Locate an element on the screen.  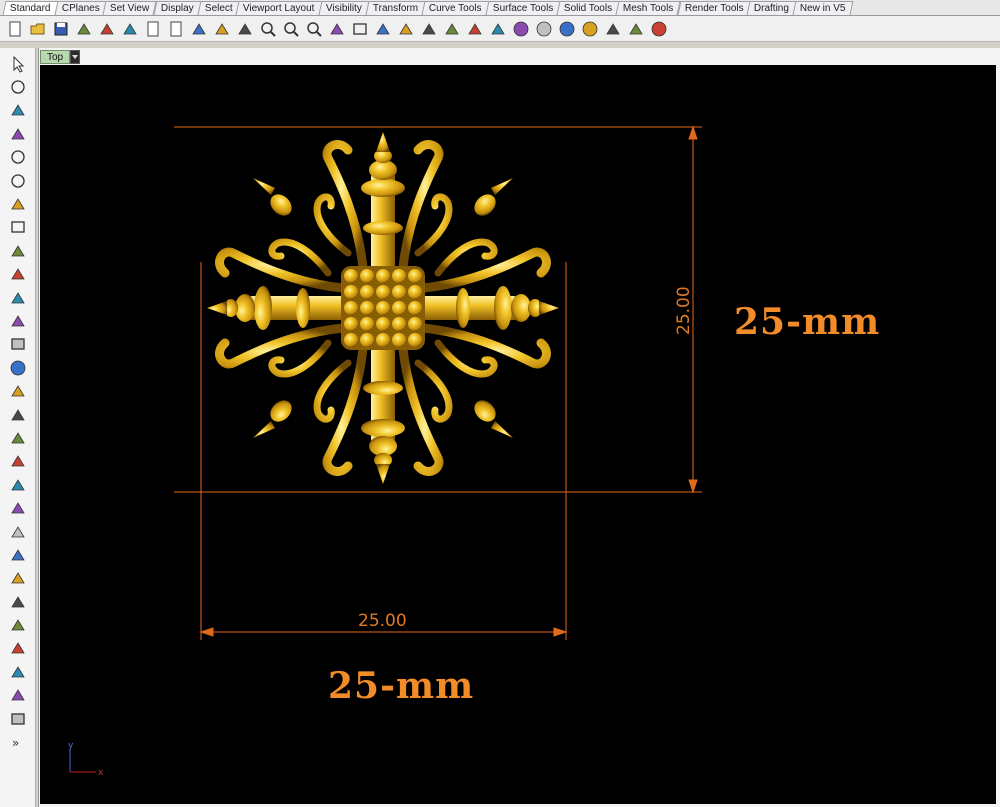
edit-icon is located at coordinates (18, 695).